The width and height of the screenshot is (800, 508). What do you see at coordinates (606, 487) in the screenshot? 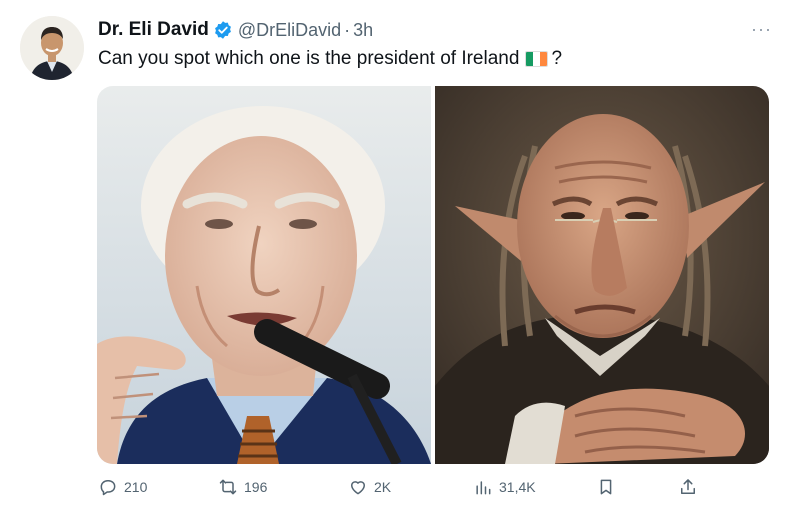
I see `bookmark-icon` at bounding box center [606, 487].